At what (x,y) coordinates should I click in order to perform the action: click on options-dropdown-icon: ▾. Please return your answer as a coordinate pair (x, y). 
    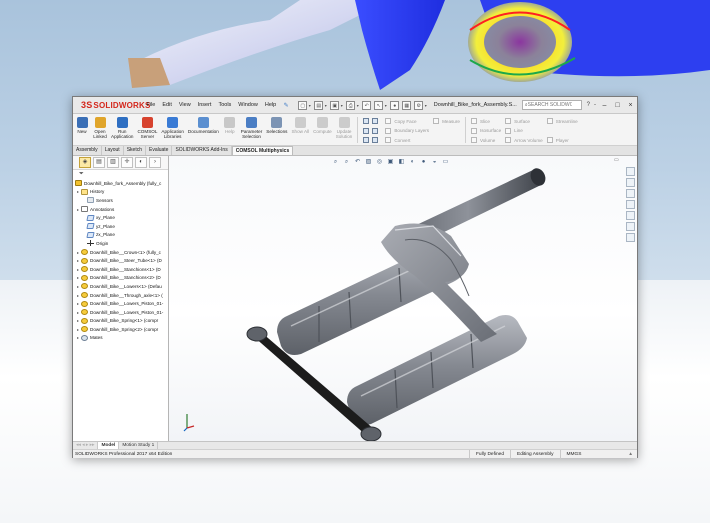
    Looking at the image, I should click on (426, 105).